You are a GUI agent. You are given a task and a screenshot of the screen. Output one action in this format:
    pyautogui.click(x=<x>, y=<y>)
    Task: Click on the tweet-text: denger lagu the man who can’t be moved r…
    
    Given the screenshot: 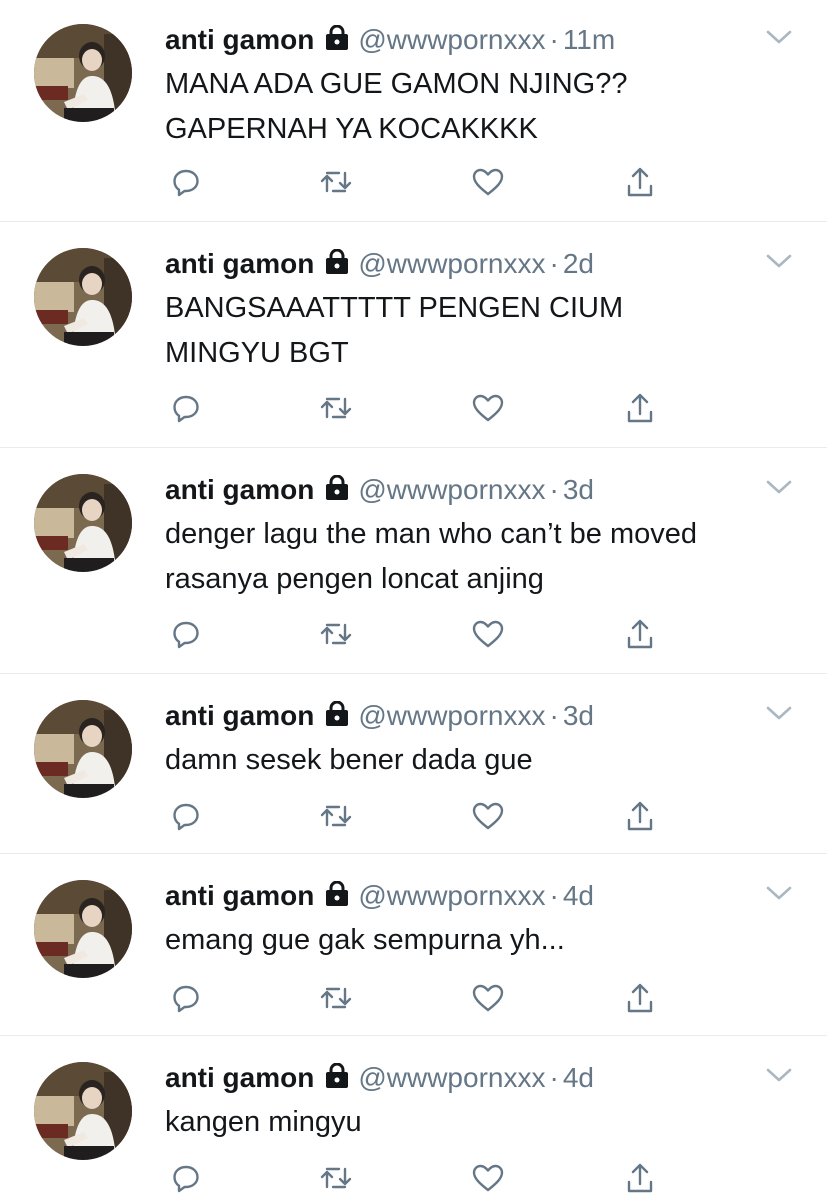 What is the action you would take?
    pyautogui.click(x=431, y=556)
    